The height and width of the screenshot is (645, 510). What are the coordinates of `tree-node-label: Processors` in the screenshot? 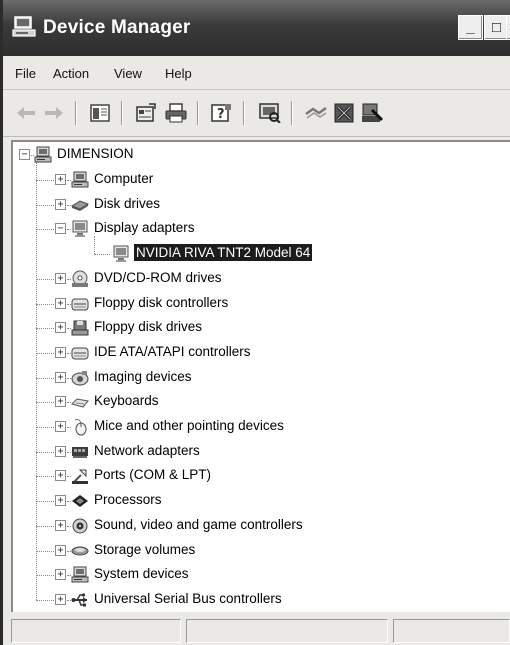 It's located at (128, 500).